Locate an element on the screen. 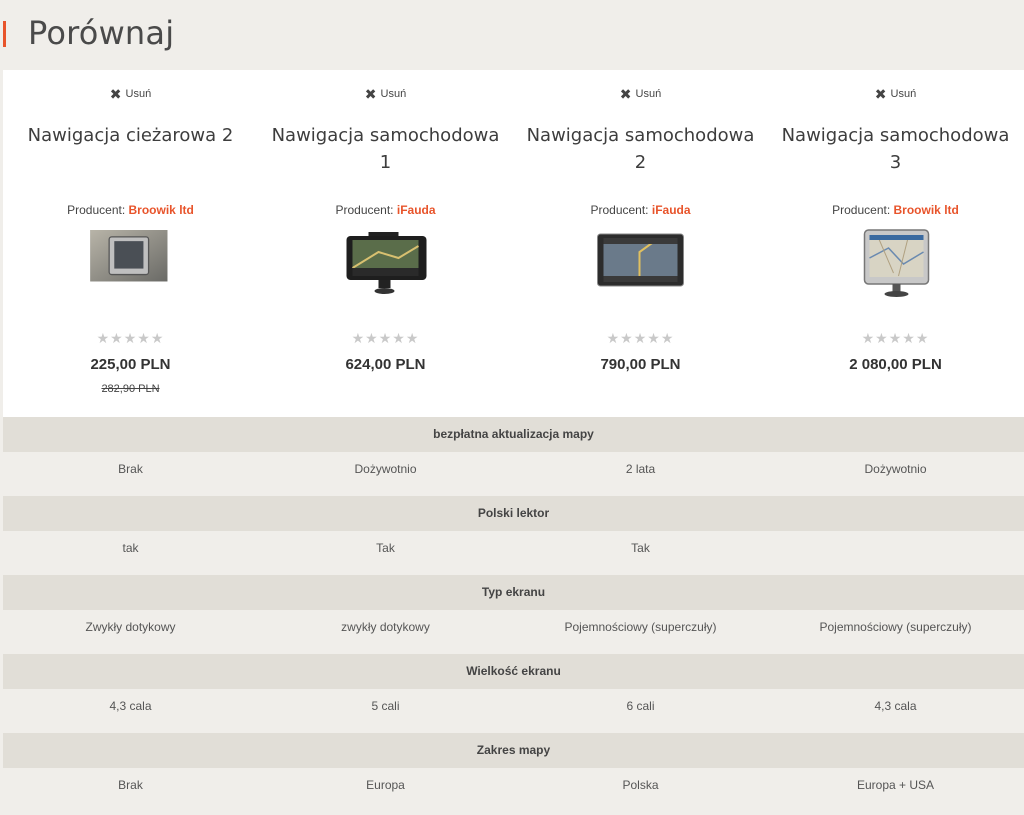 This screenshot has width=1024, height=815. feature-header: Polski lektor is located at coordinates (513, 513).